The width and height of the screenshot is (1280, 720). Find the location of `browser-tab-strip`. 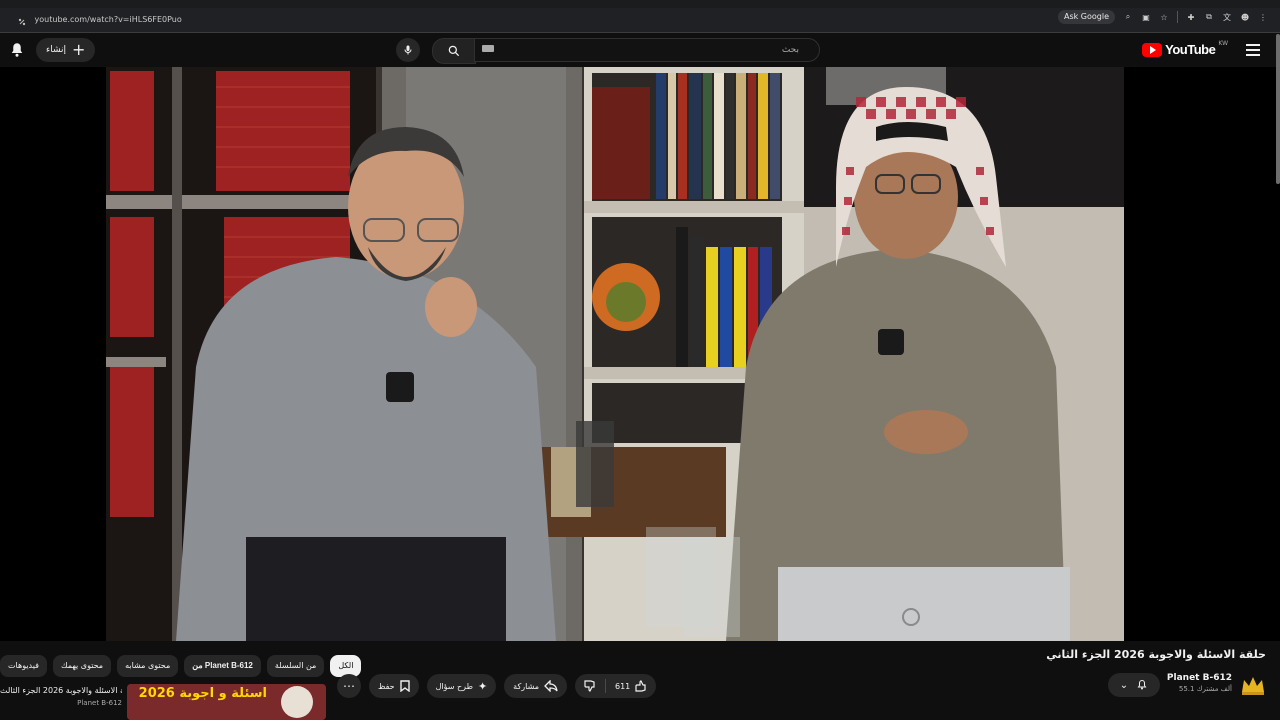

browser-tab-strip is located at coordinates (640, 4).